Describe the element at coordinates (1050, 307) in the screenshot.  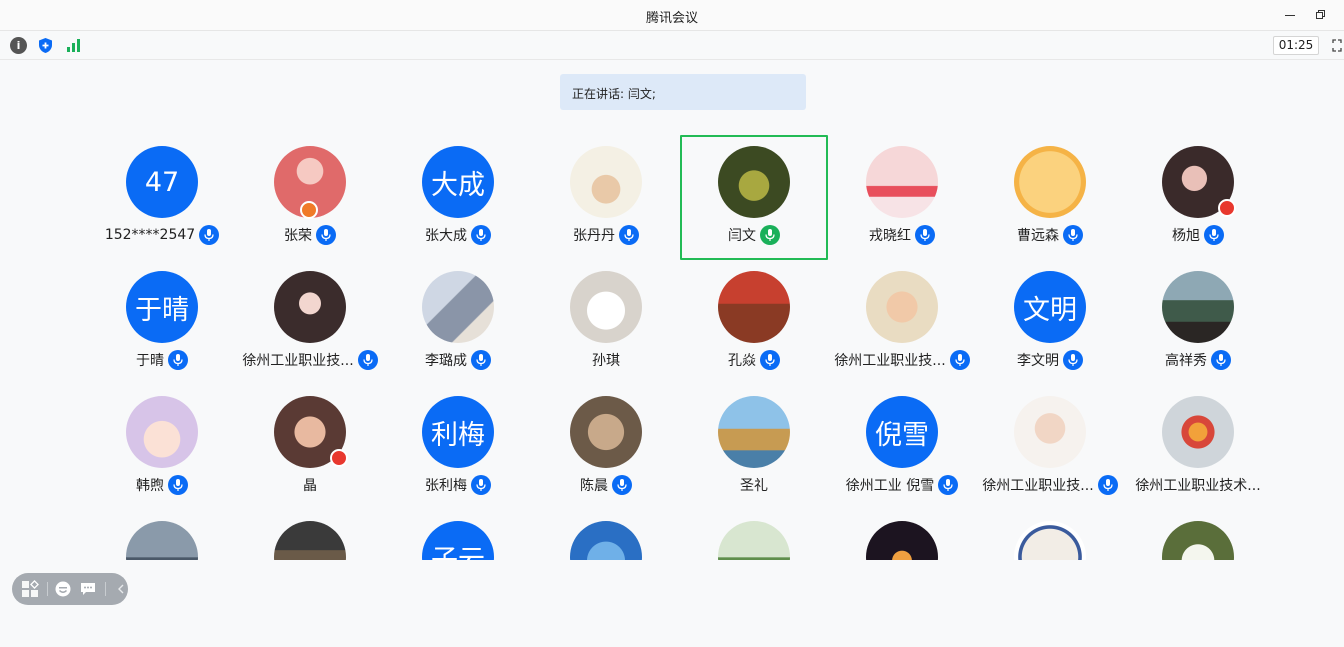
I see `avatar-initials: 文明` at that location.